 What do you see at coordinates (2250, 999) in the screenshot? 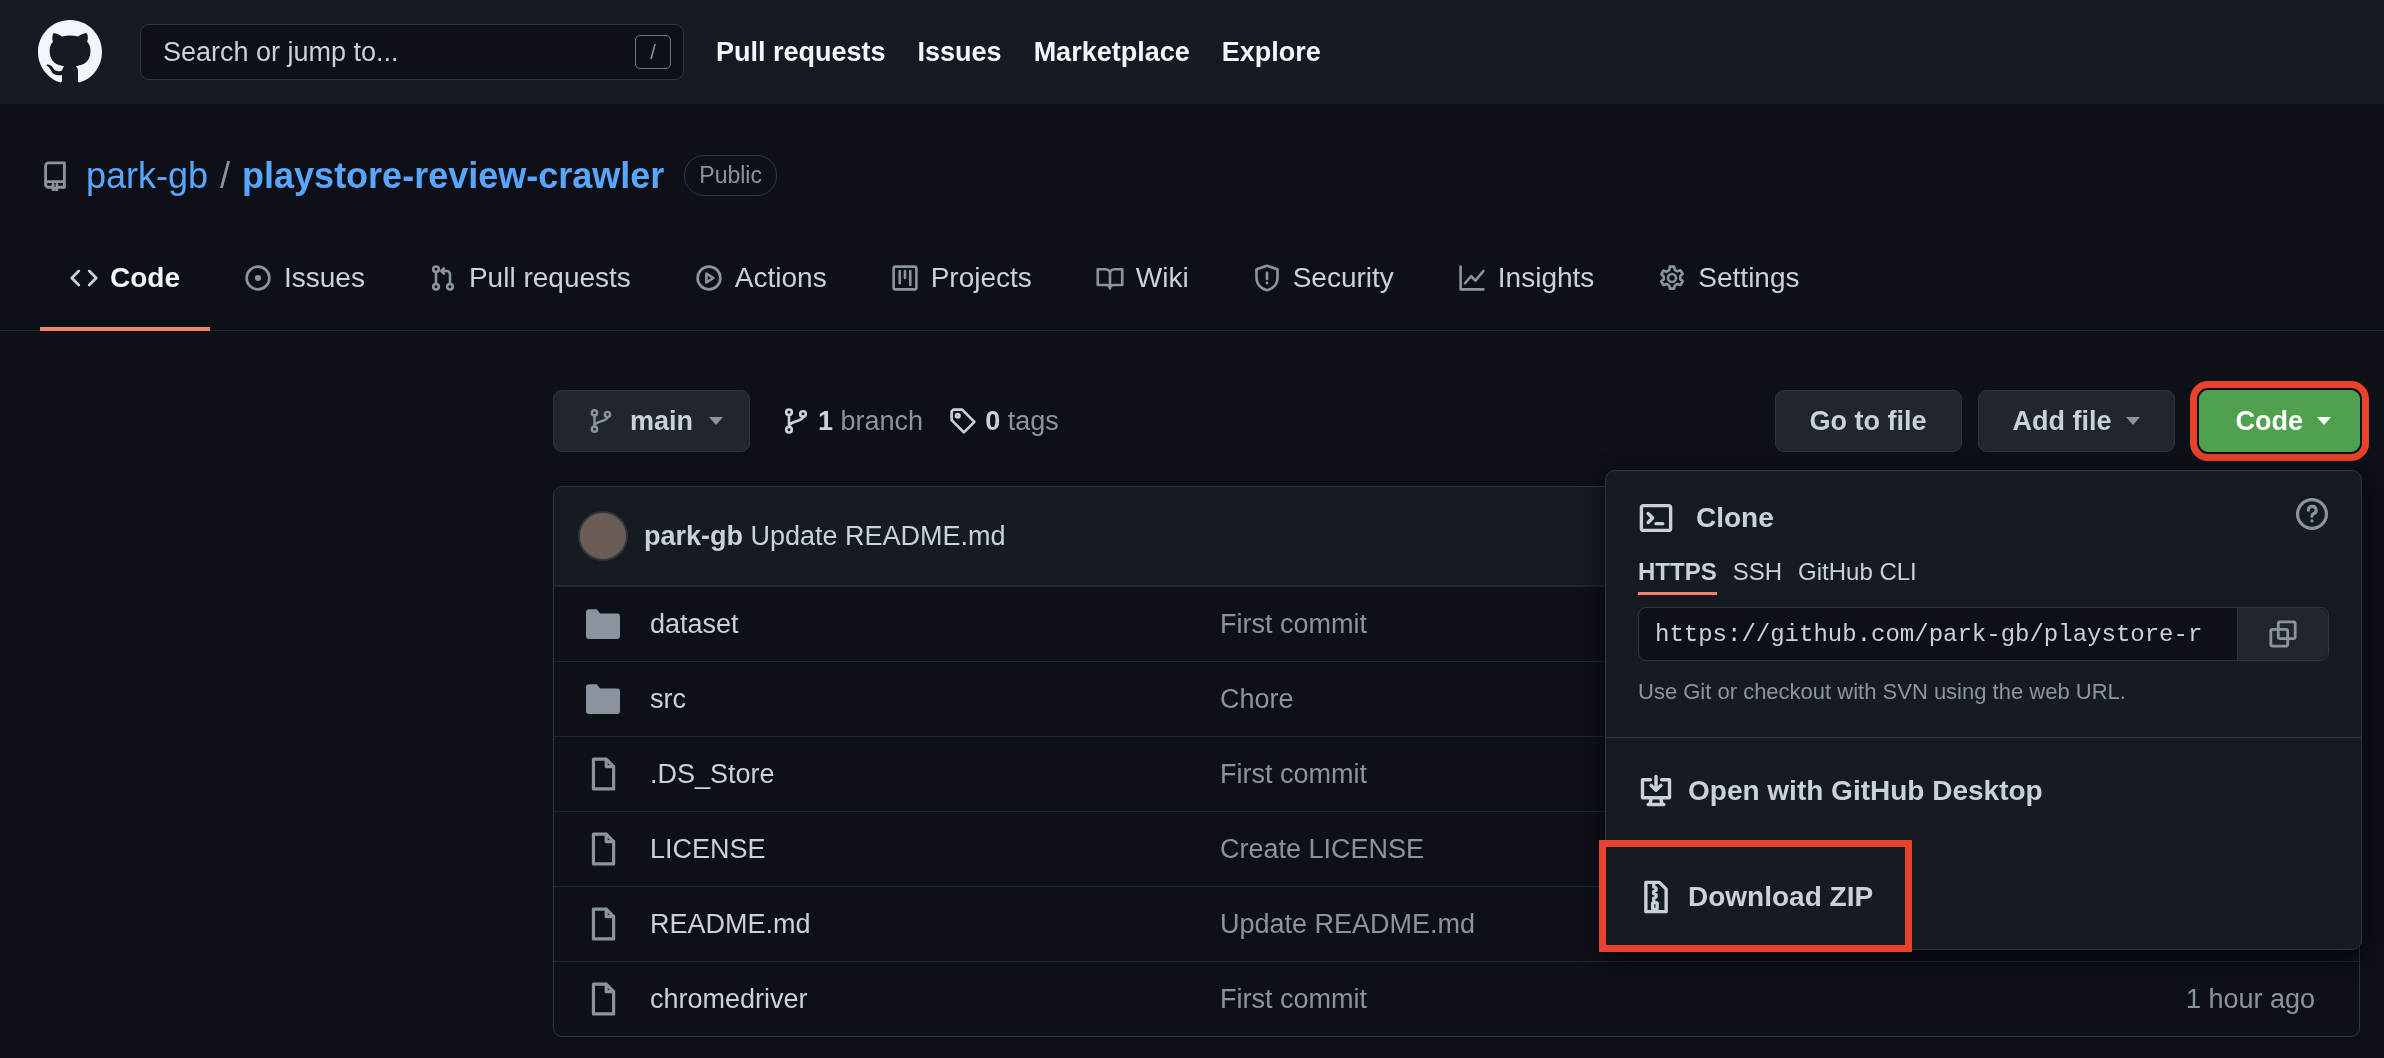
I see `commit-age: 1 hour ago` at bounding box center [2250, 999].